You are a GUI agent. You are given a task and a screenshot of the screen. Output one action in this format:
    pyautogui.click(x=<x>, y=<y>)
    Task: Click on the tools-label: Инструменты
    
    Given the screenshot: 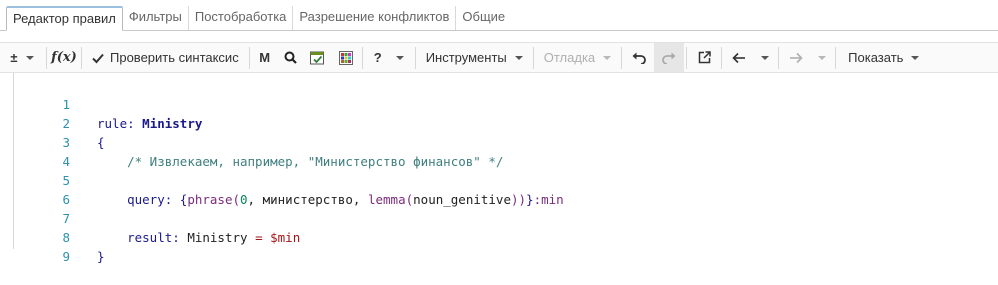 What is the action you would take?
    pyautogui.click(x=466, y=57)
    